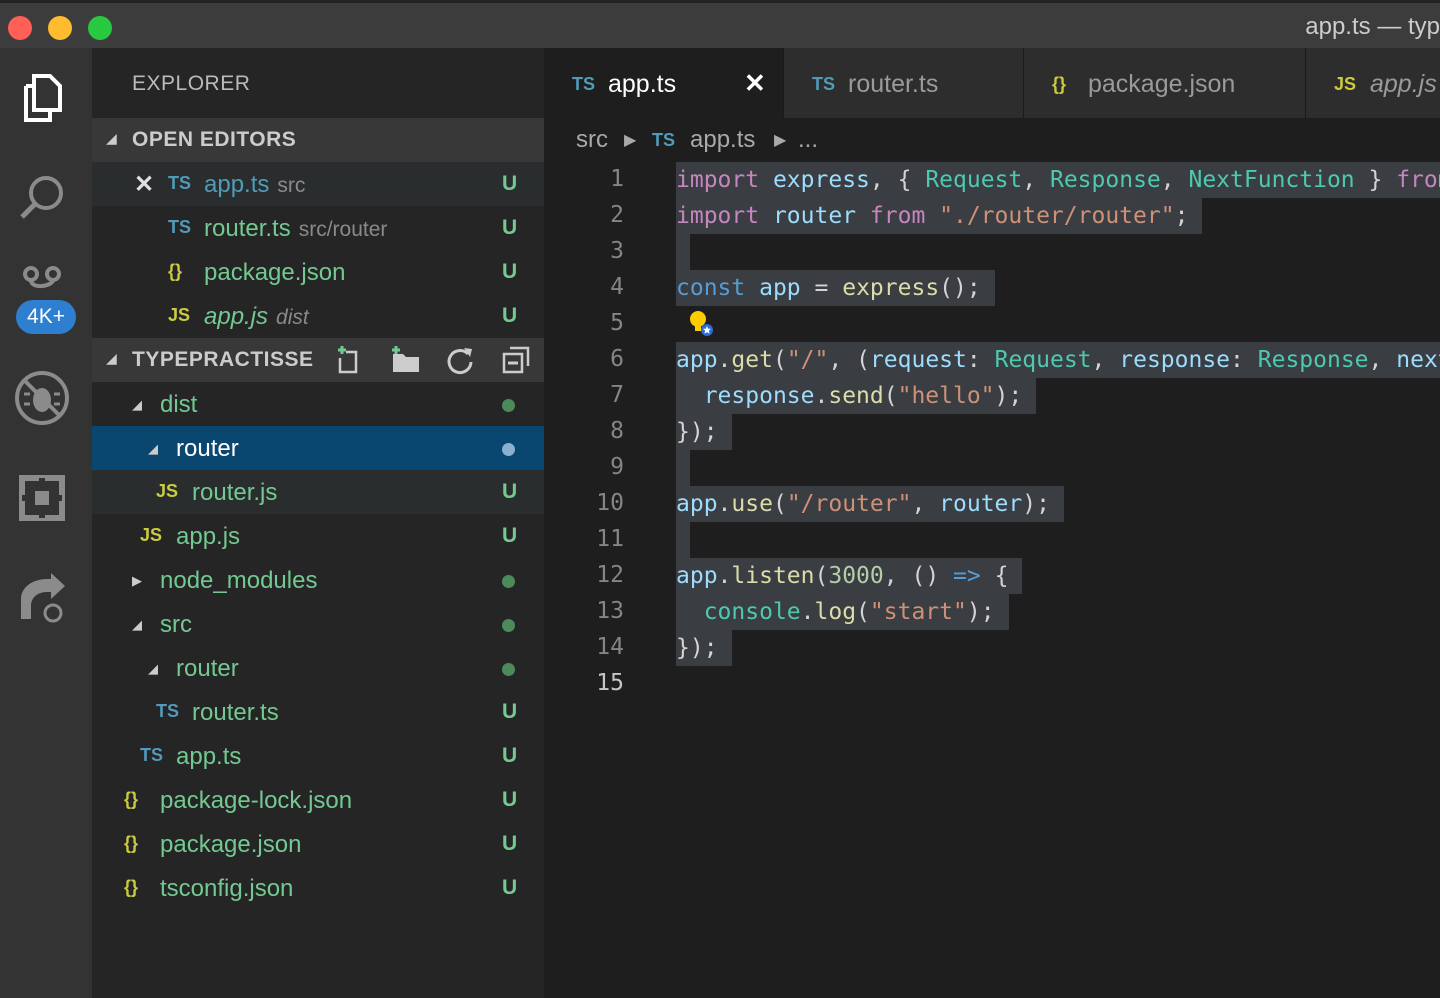 Image resolution: width=1440 pixels, height=998 pixels. Describe the element at coordinates (235, 492) in the screenshot. I see `tree-item-label: router.js` at that location.